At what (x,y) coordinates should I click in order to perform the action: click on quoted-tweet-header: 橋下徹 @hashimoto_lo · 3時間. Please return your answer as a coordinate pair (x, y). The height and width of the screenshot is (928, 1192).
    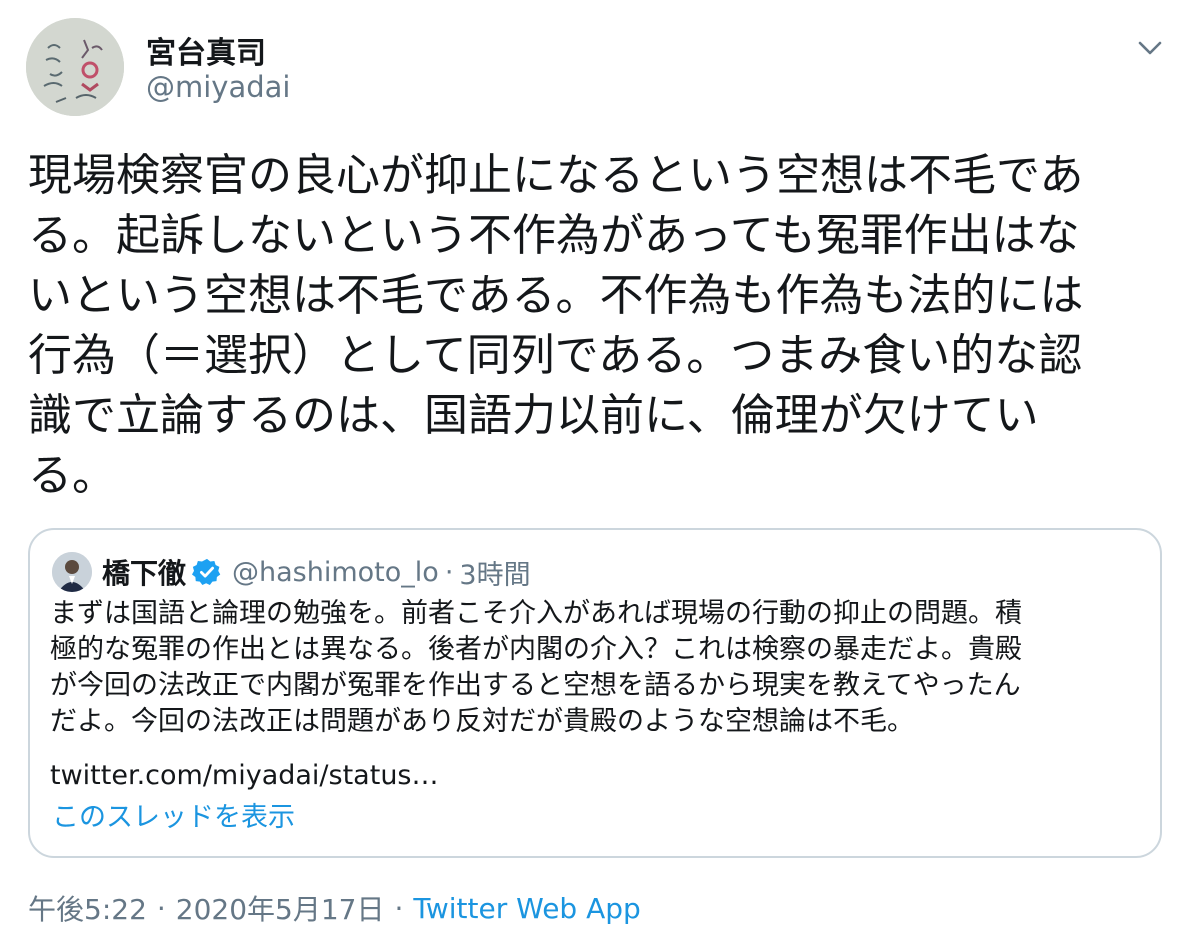
    Looking at the image, I should click on (316, 572).